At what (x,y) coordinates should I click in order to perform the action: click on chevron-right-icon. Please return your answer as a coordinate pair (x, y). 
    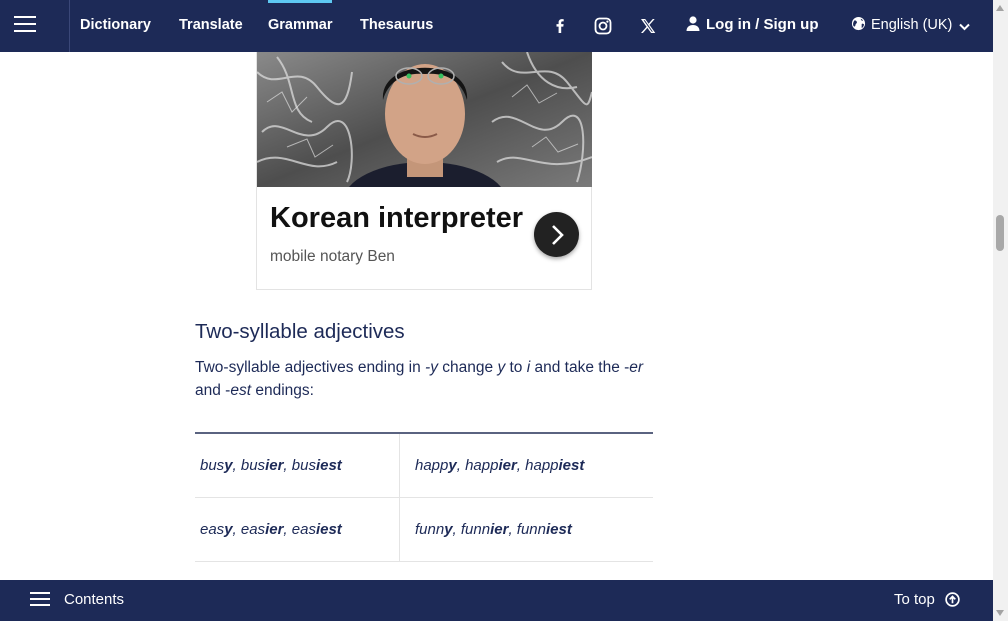
    Looking at the image, I should click on (558, 235).